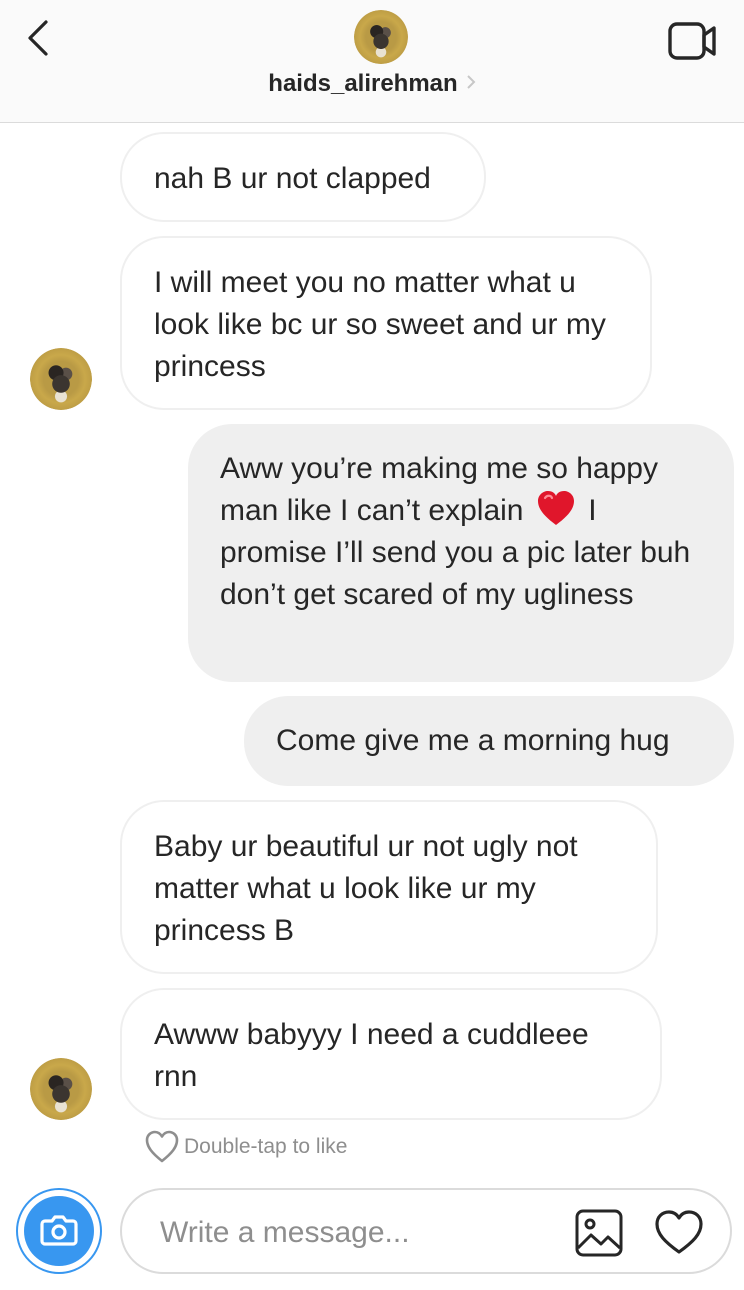 This screenshot has height=1290, width=744. I want to click on message-bubble: Awww babyyy I need a cuddleee rnn, so click(391, 1054).